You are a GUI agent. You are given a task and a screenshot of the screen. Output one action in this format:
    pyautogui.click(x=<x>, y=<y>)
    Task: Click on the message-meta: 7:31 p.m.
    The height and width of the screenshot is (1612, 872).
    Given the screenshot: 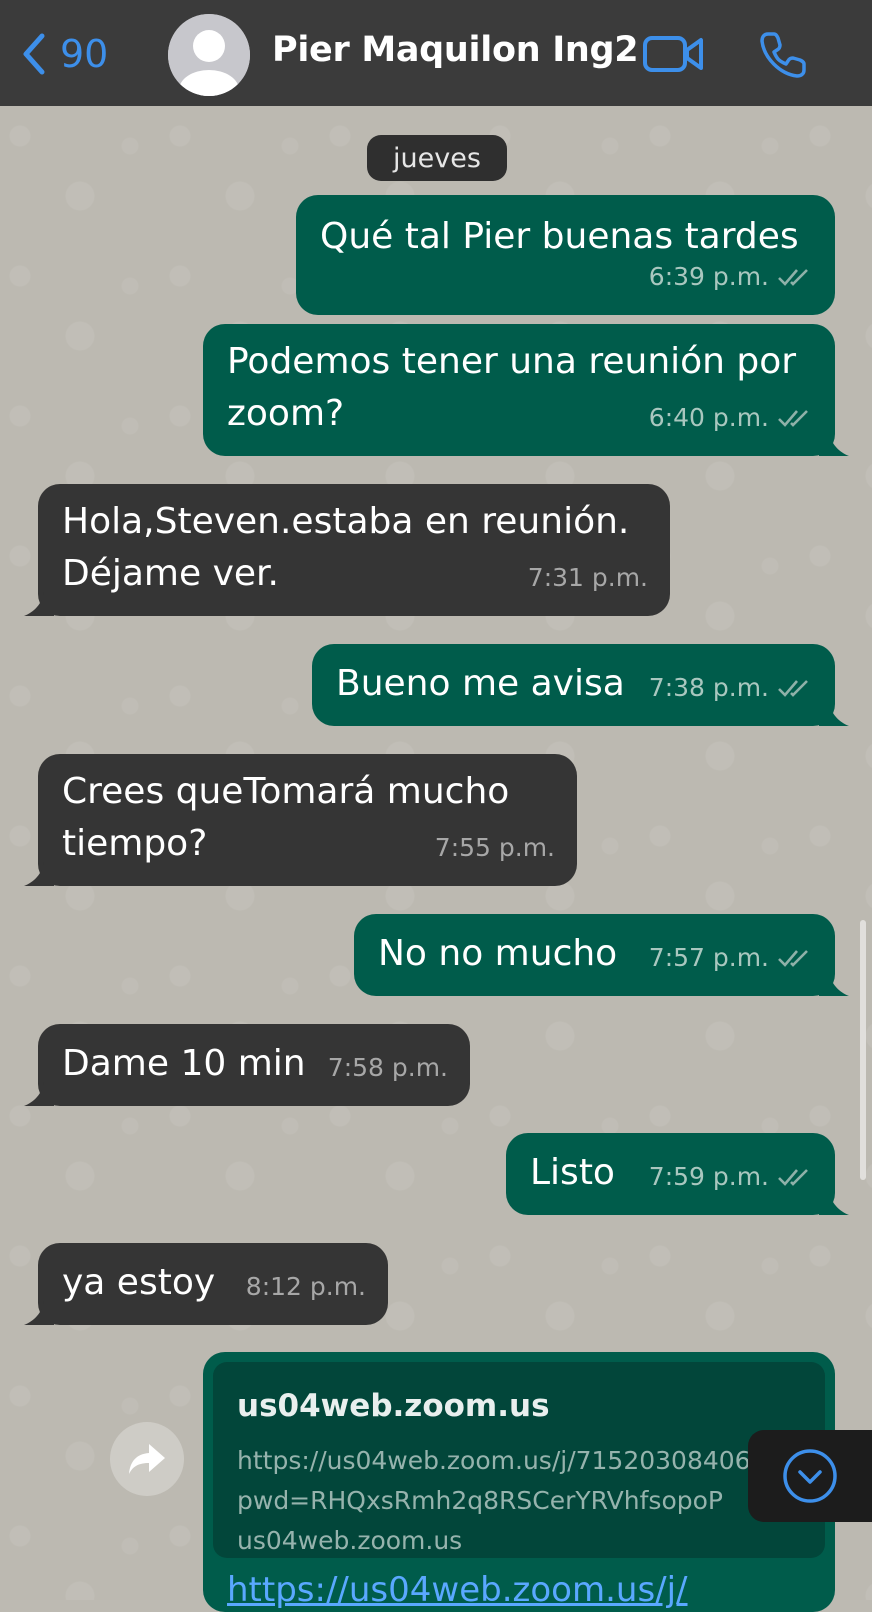 What is the action you would take?
    pyautogui.click(x=588, y=578)
    